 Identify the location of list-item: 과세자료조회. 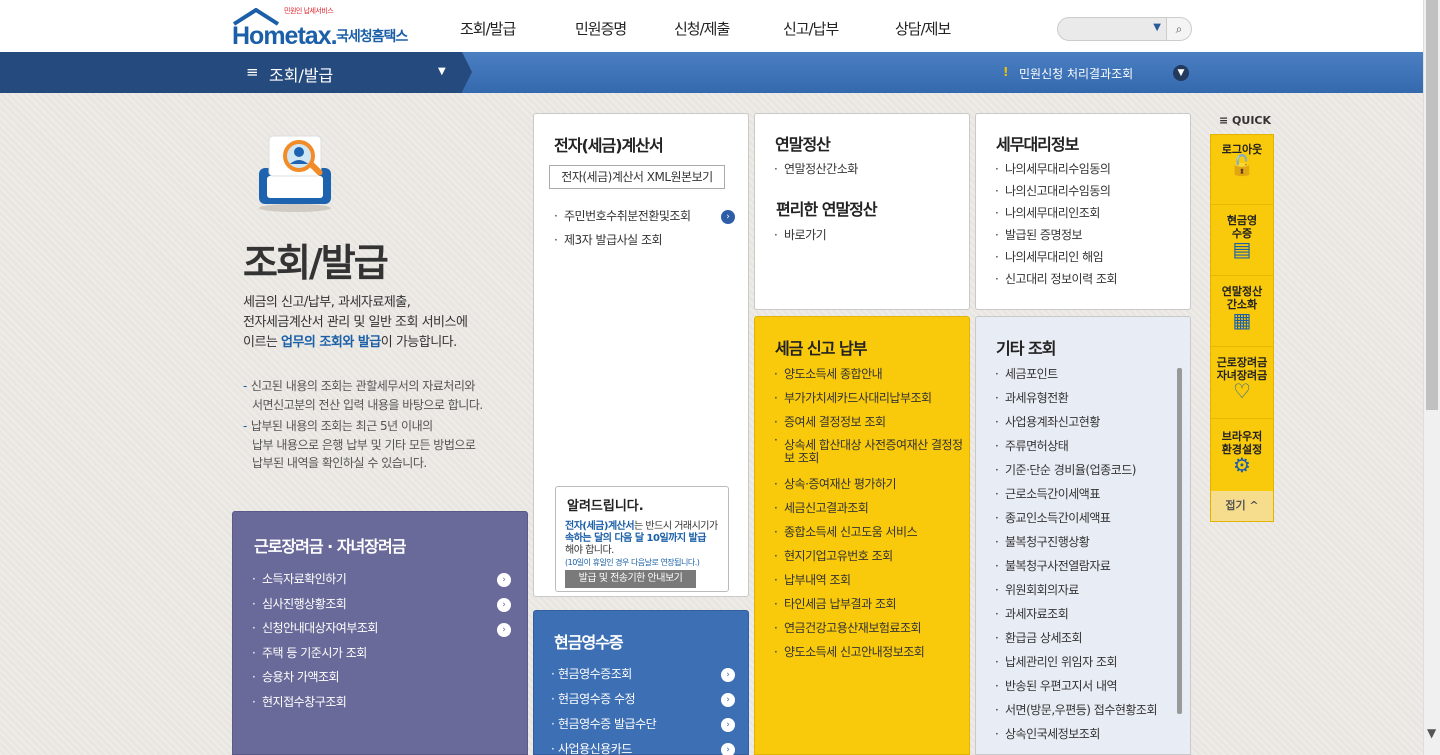
(1076, 614).